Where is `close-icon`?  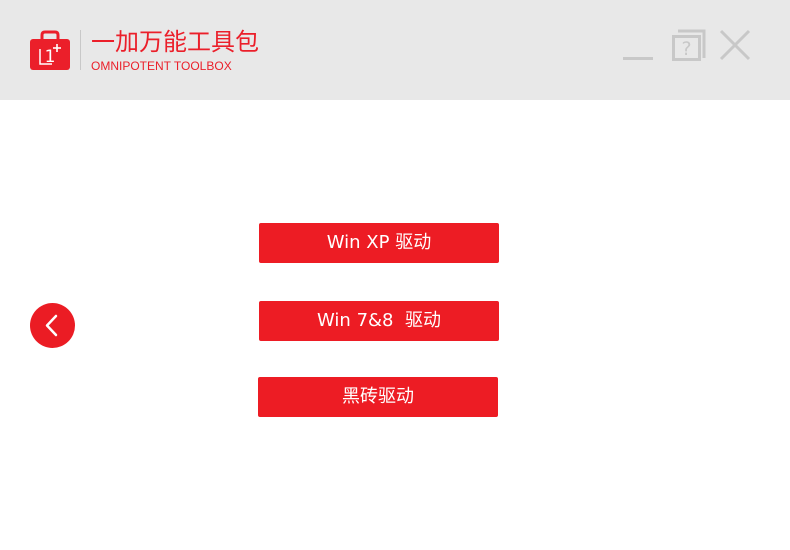
close-icon is located at coordinates (735, 45).